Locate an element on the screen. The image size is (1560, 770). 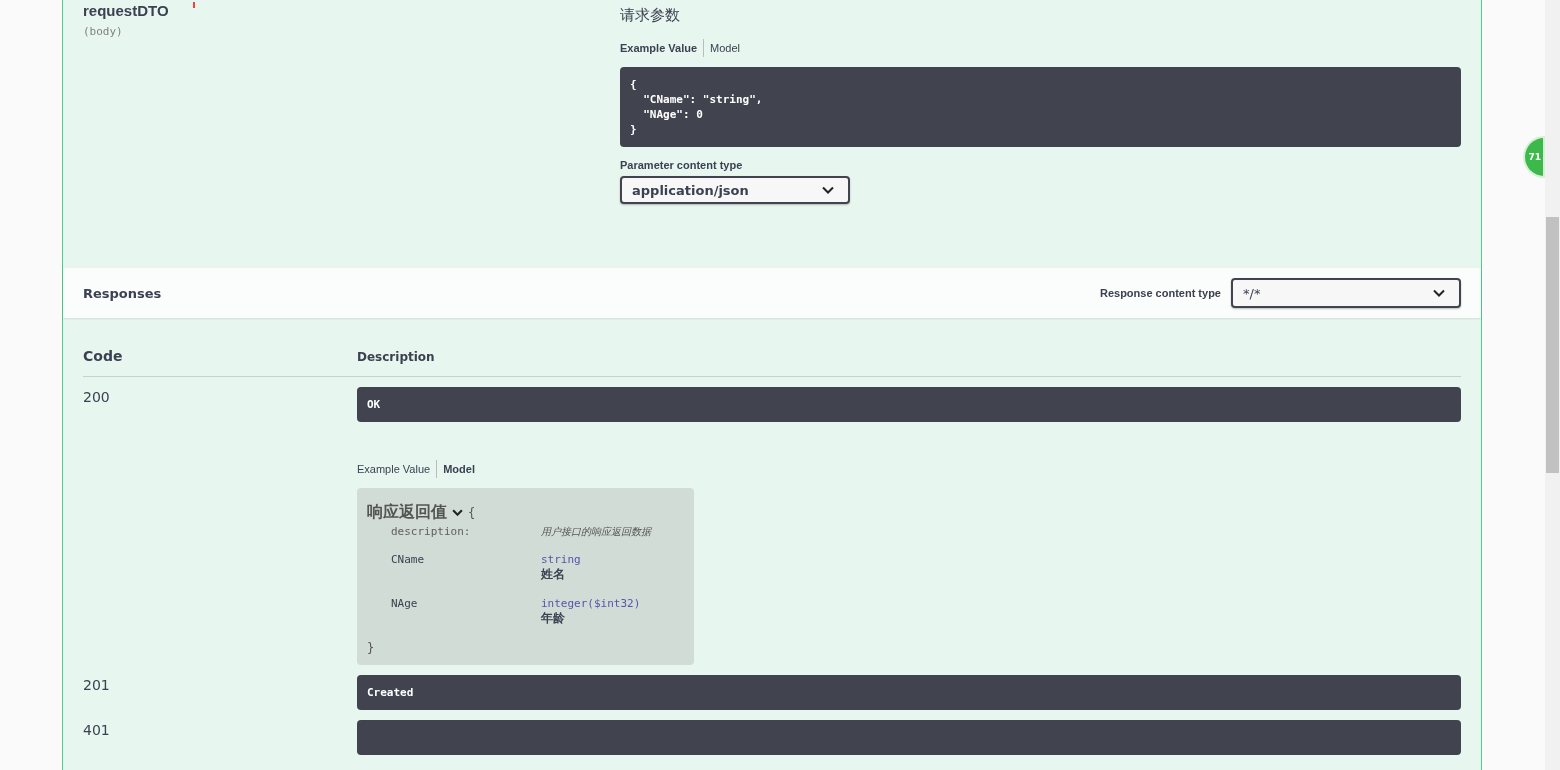
parameter-description: 请求参数 is located at coordinates (650, 15).